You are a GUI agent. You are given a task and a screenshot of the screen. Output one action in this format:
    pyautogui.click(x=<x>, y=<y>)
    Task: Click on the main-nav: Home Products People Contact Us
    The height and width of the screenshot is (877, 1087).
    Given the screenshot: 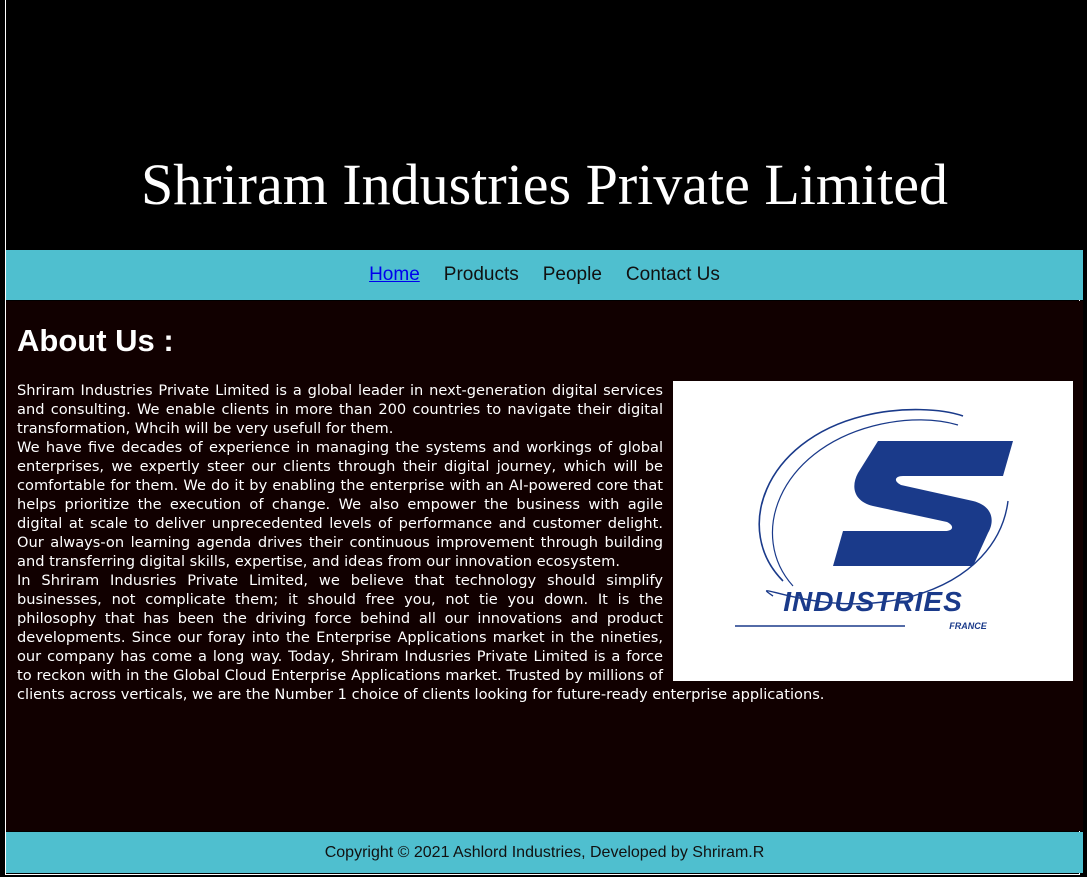 What is the action you would take?
    pyautogui.click(x=544, y=275)
    